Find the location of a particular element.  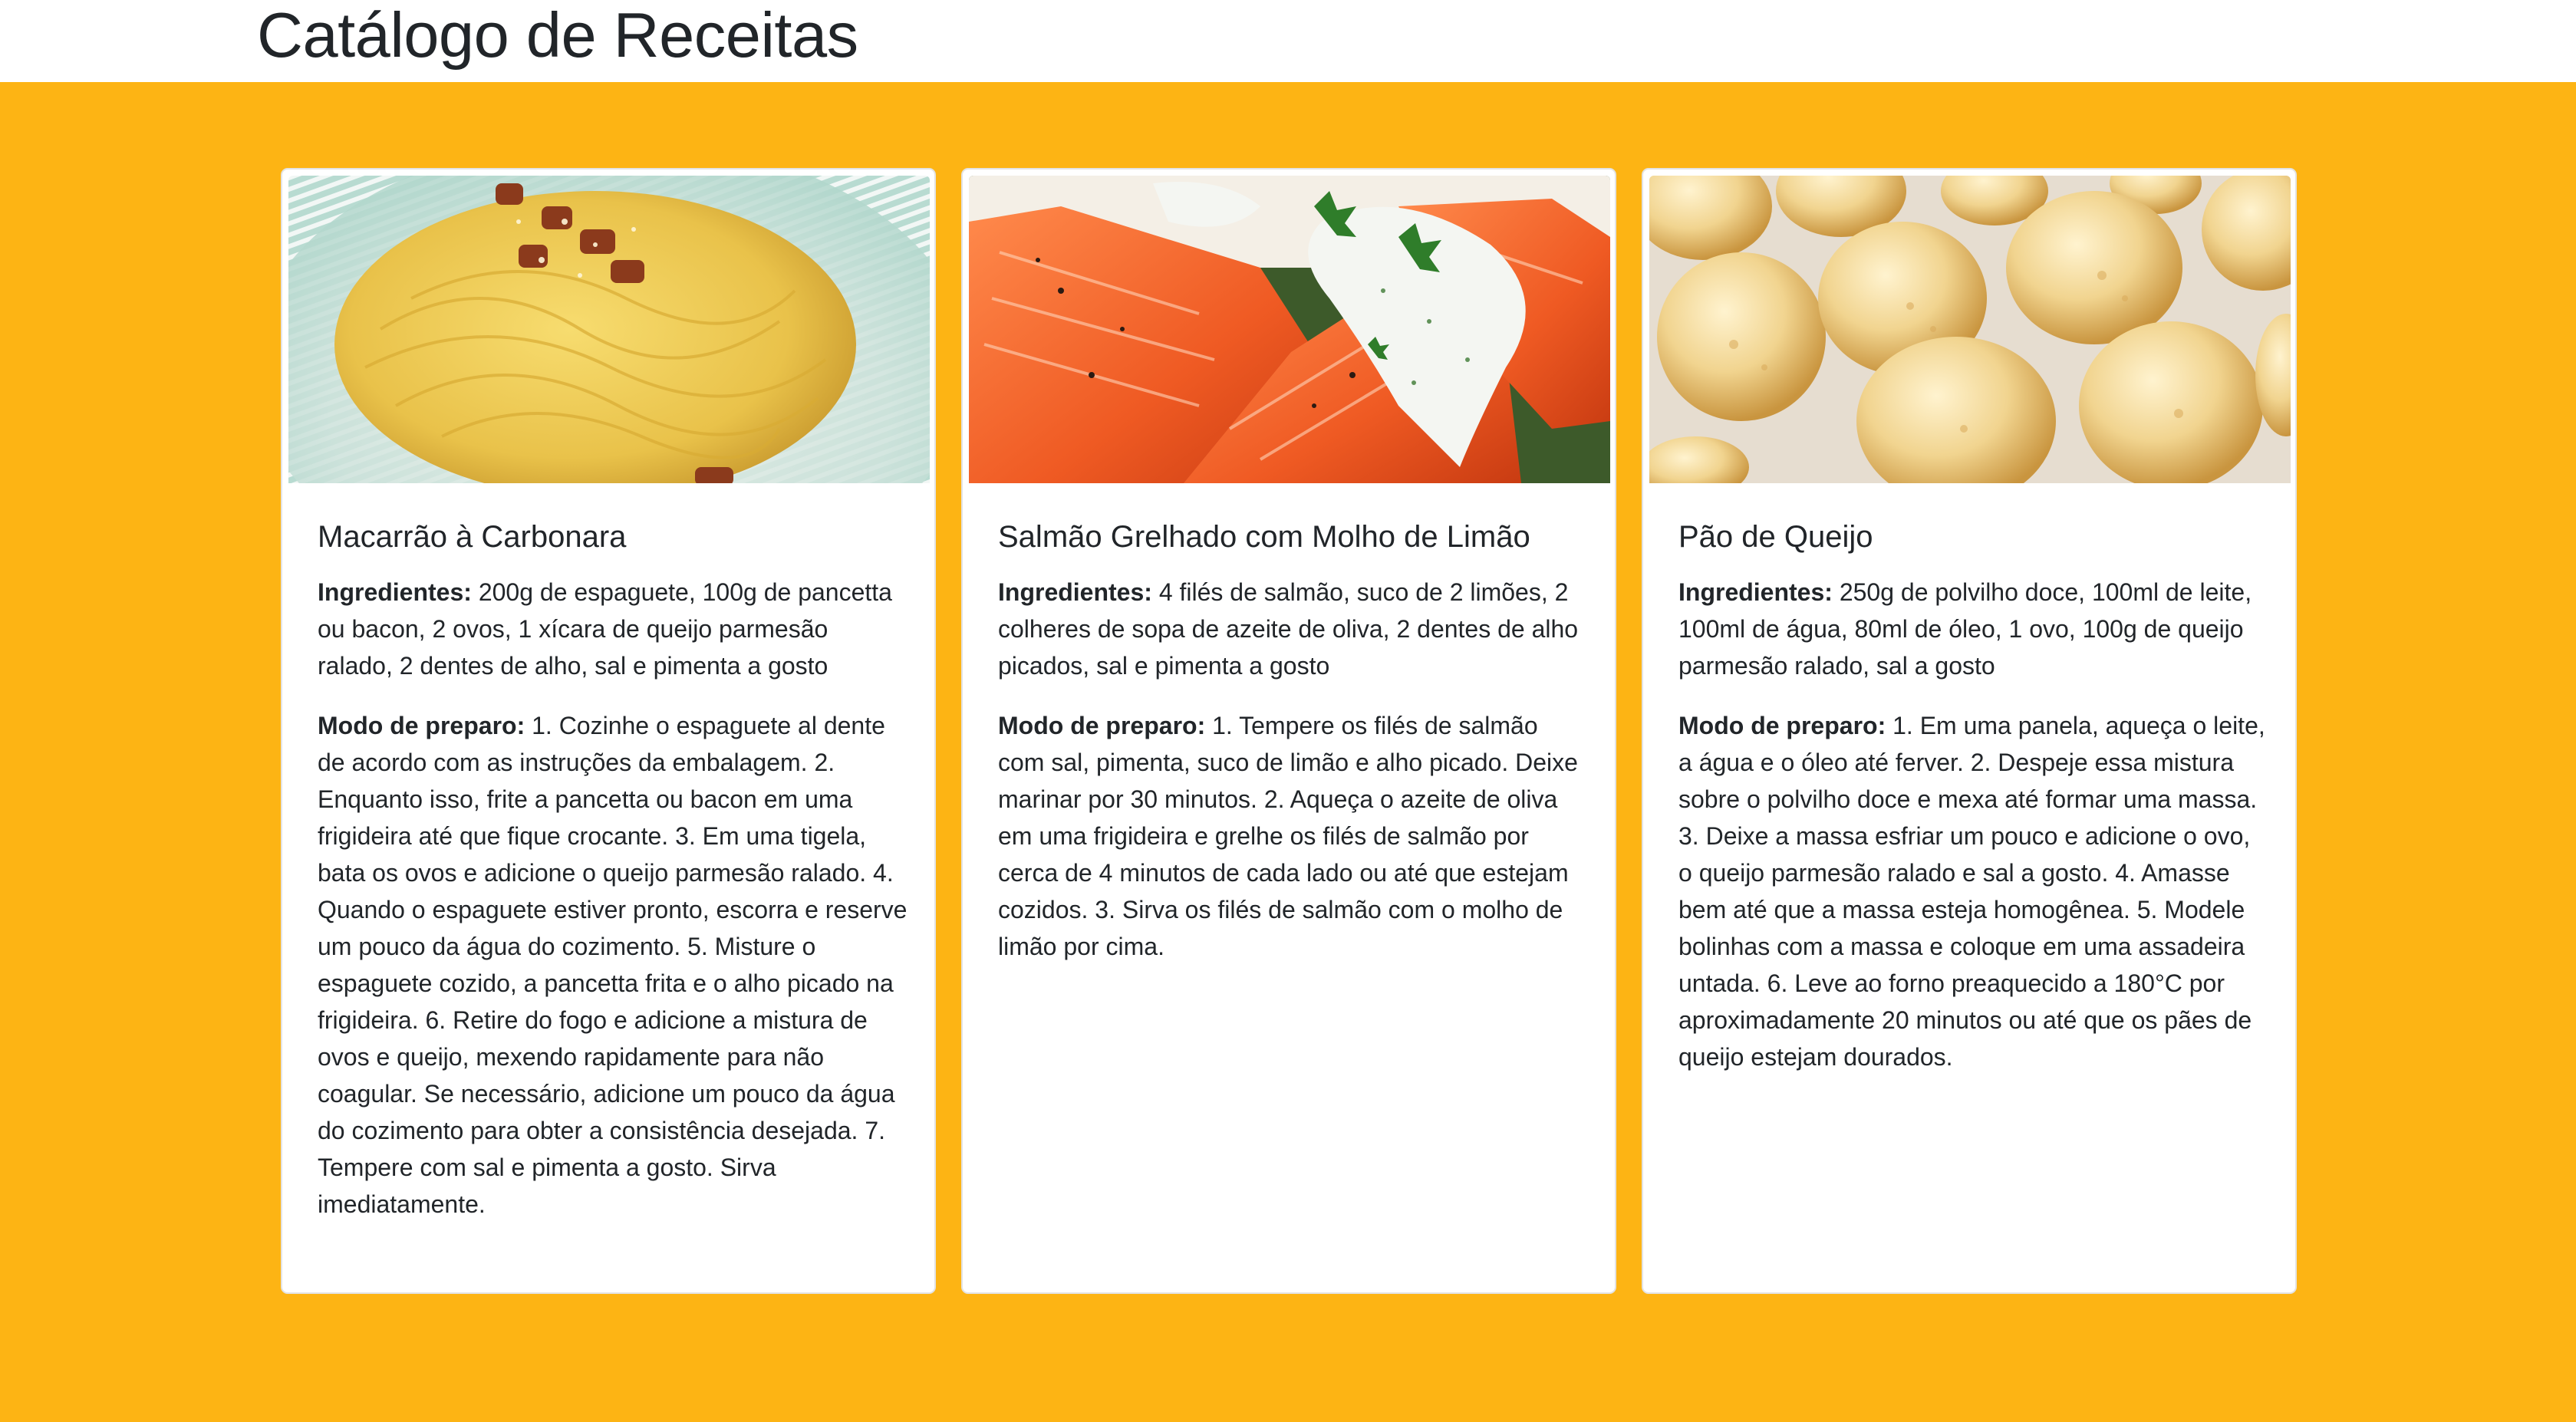

cheese-bread-photo is located at coordinates (1970, 330).